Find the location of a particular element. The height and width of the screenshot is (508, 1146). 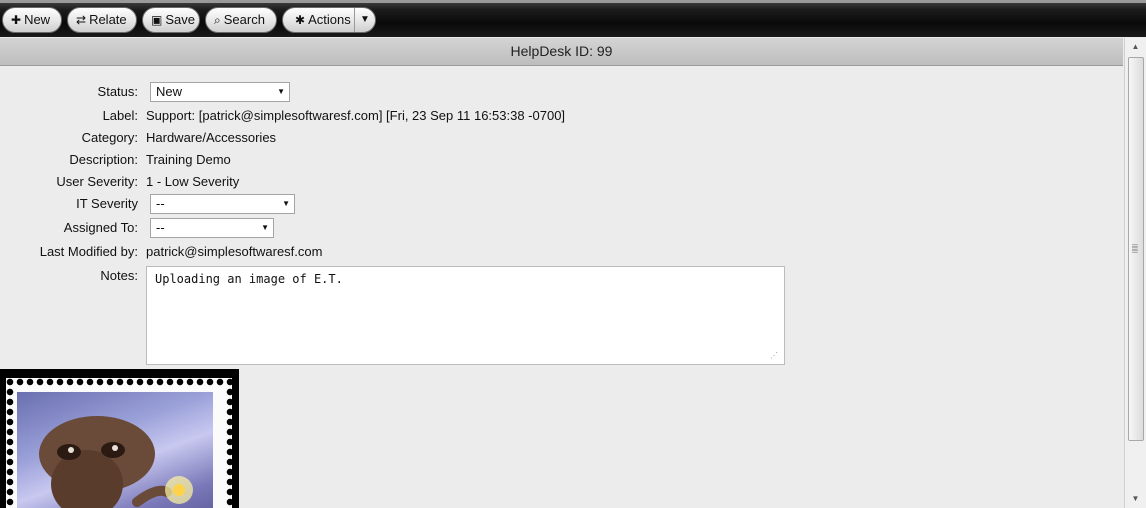

scrollbar-thumb: ═ ═ ═ is located at coordinates (1136, 249).